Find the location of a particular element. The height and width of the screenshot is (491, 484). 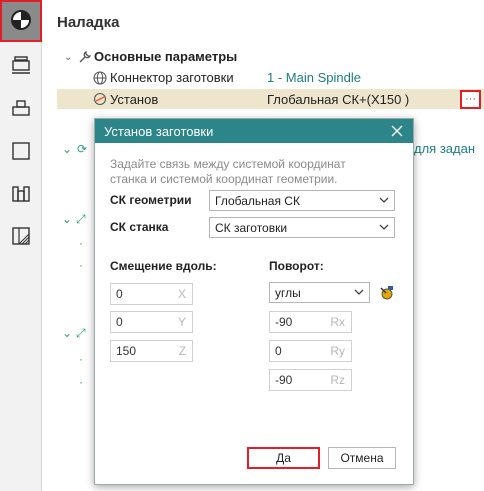

part-tool-button is located at coordinates (21, 109).